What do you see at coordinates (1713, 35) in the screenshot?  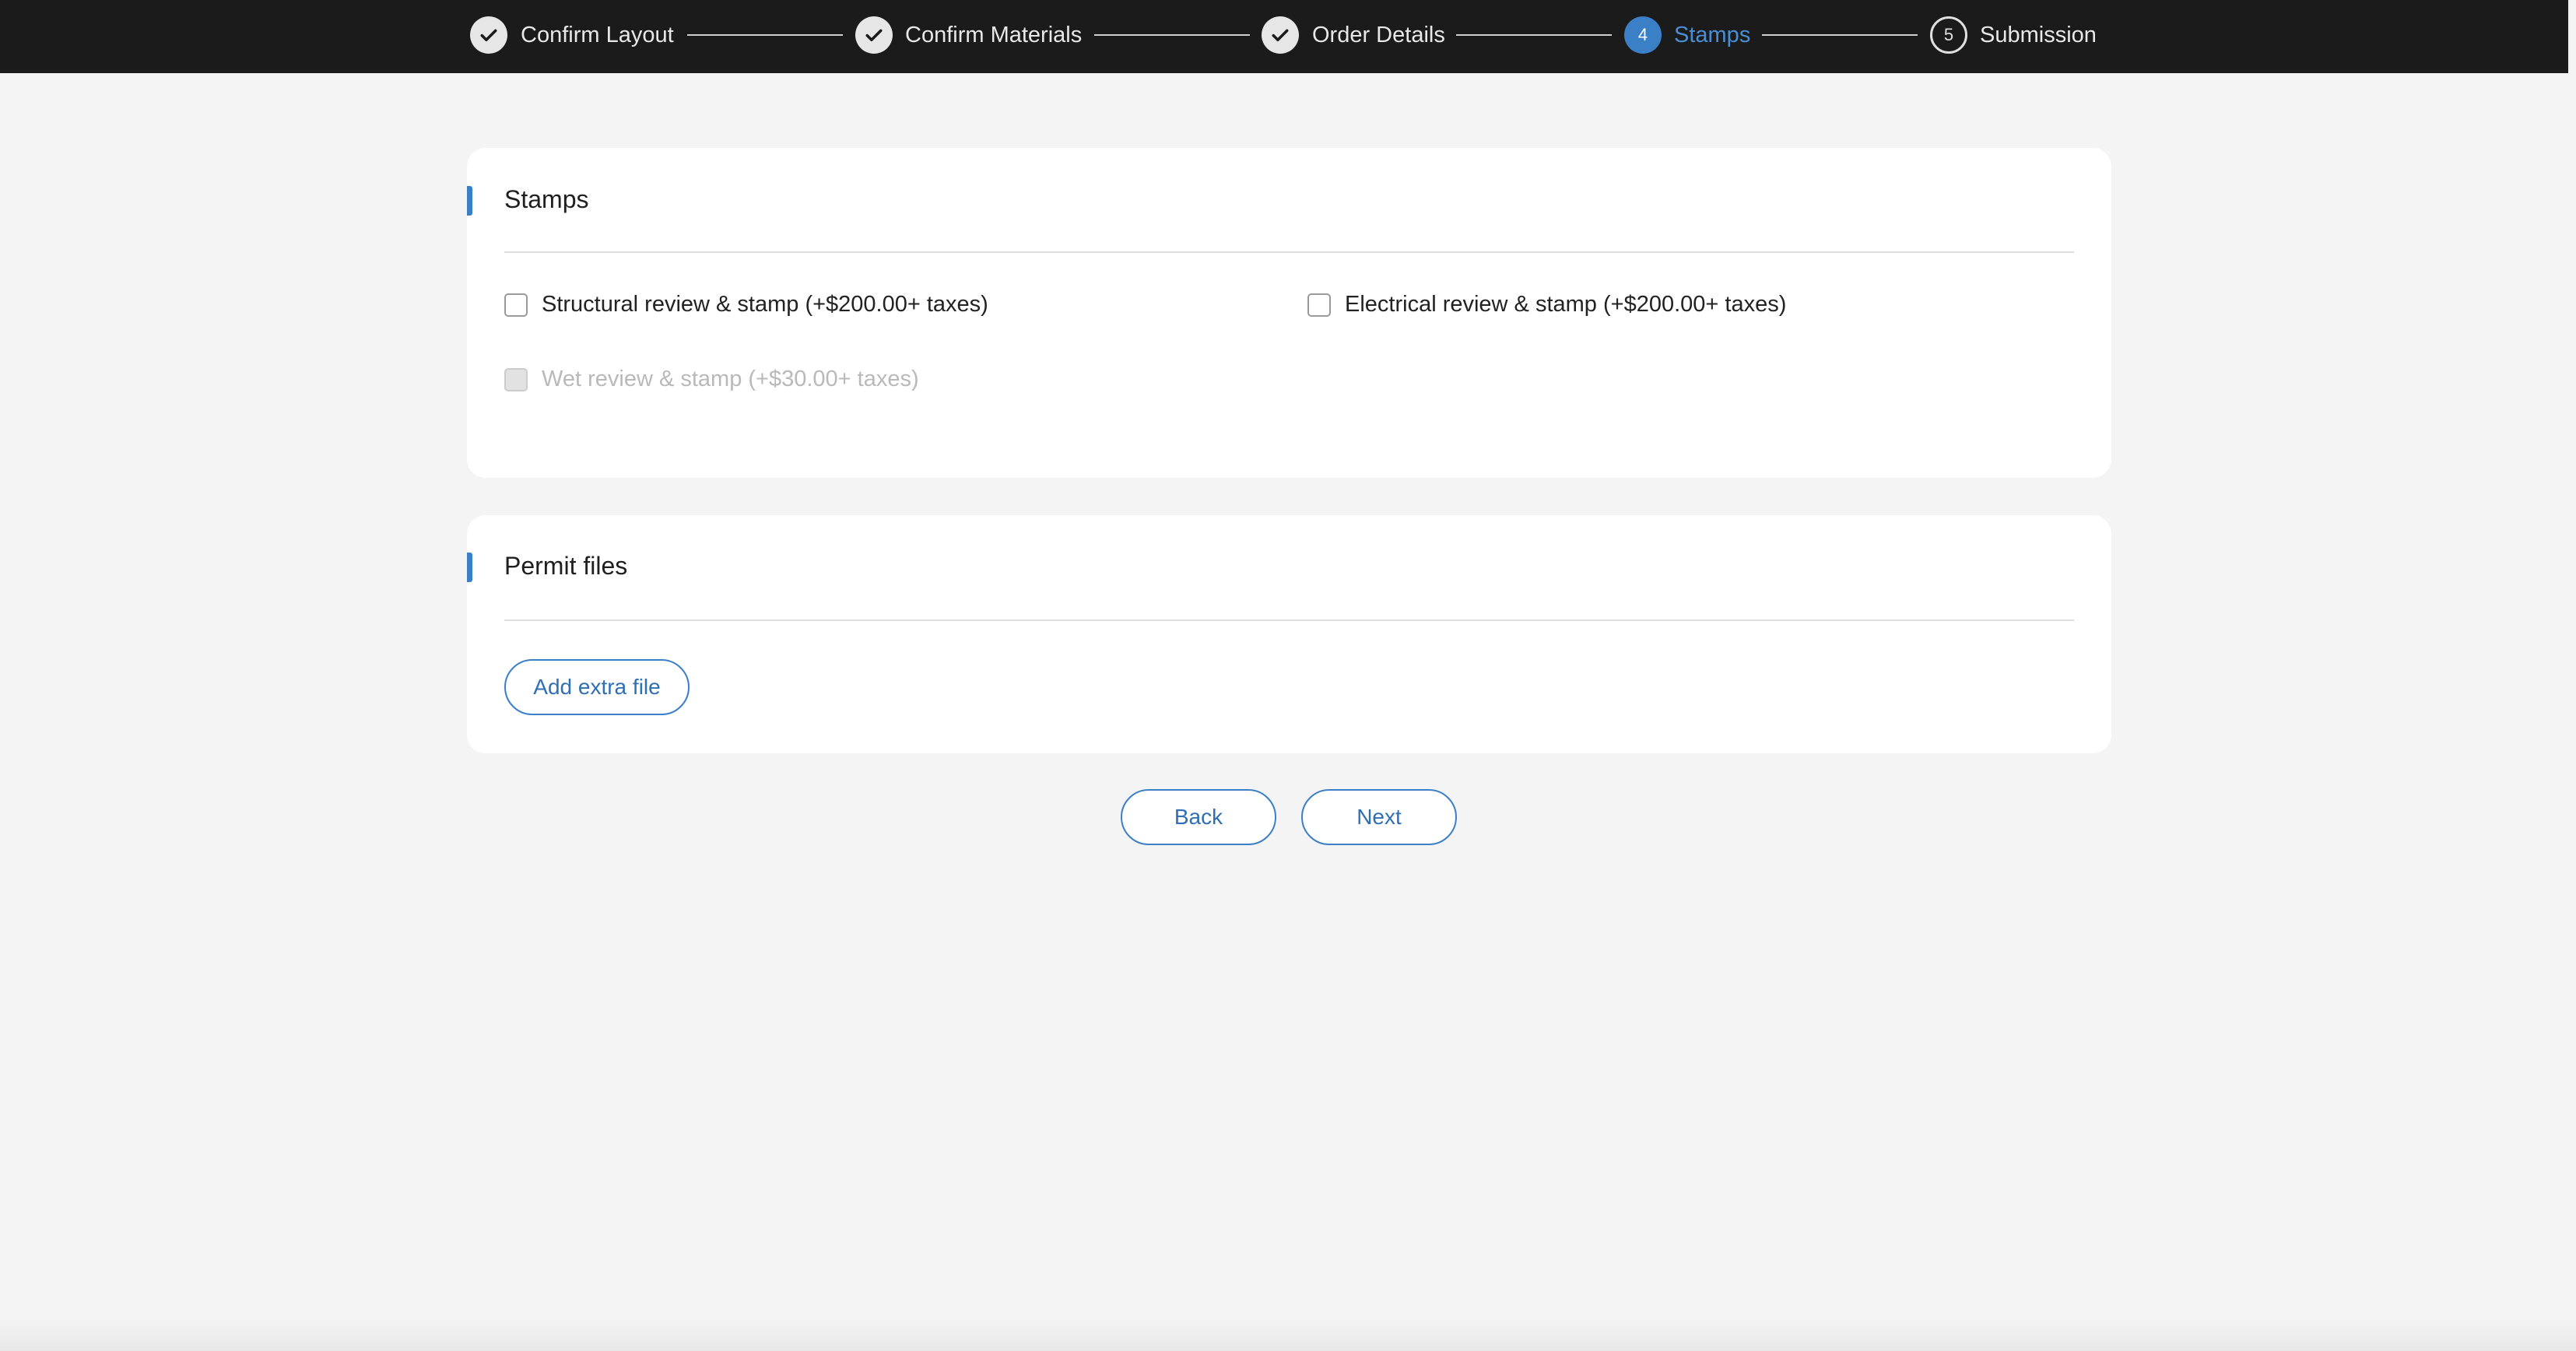 I see `step-4-label: Stamps` at bounding box center [1713, 35].